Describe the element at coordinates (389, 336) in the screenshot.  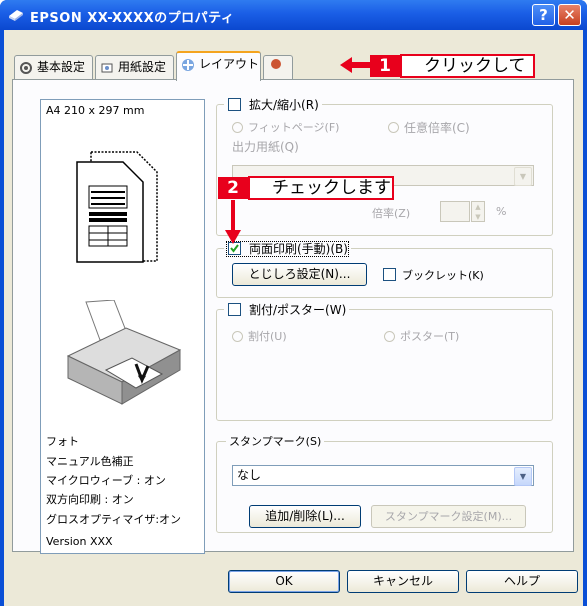
I see `poster-radio` at that location.